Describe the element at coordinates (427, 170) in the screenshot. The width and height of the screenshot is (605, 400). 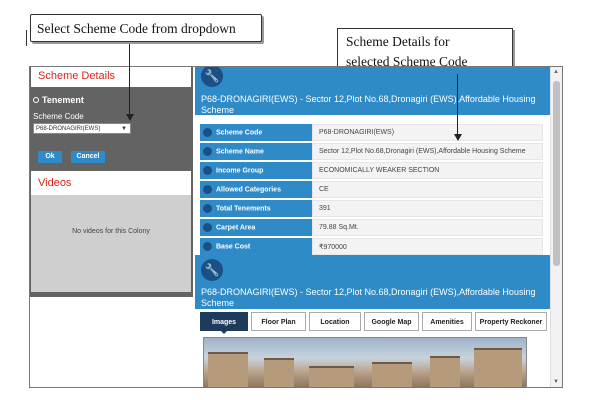
I see `row-value: ECONOMICALLY WEAKER SECTION` at that location.